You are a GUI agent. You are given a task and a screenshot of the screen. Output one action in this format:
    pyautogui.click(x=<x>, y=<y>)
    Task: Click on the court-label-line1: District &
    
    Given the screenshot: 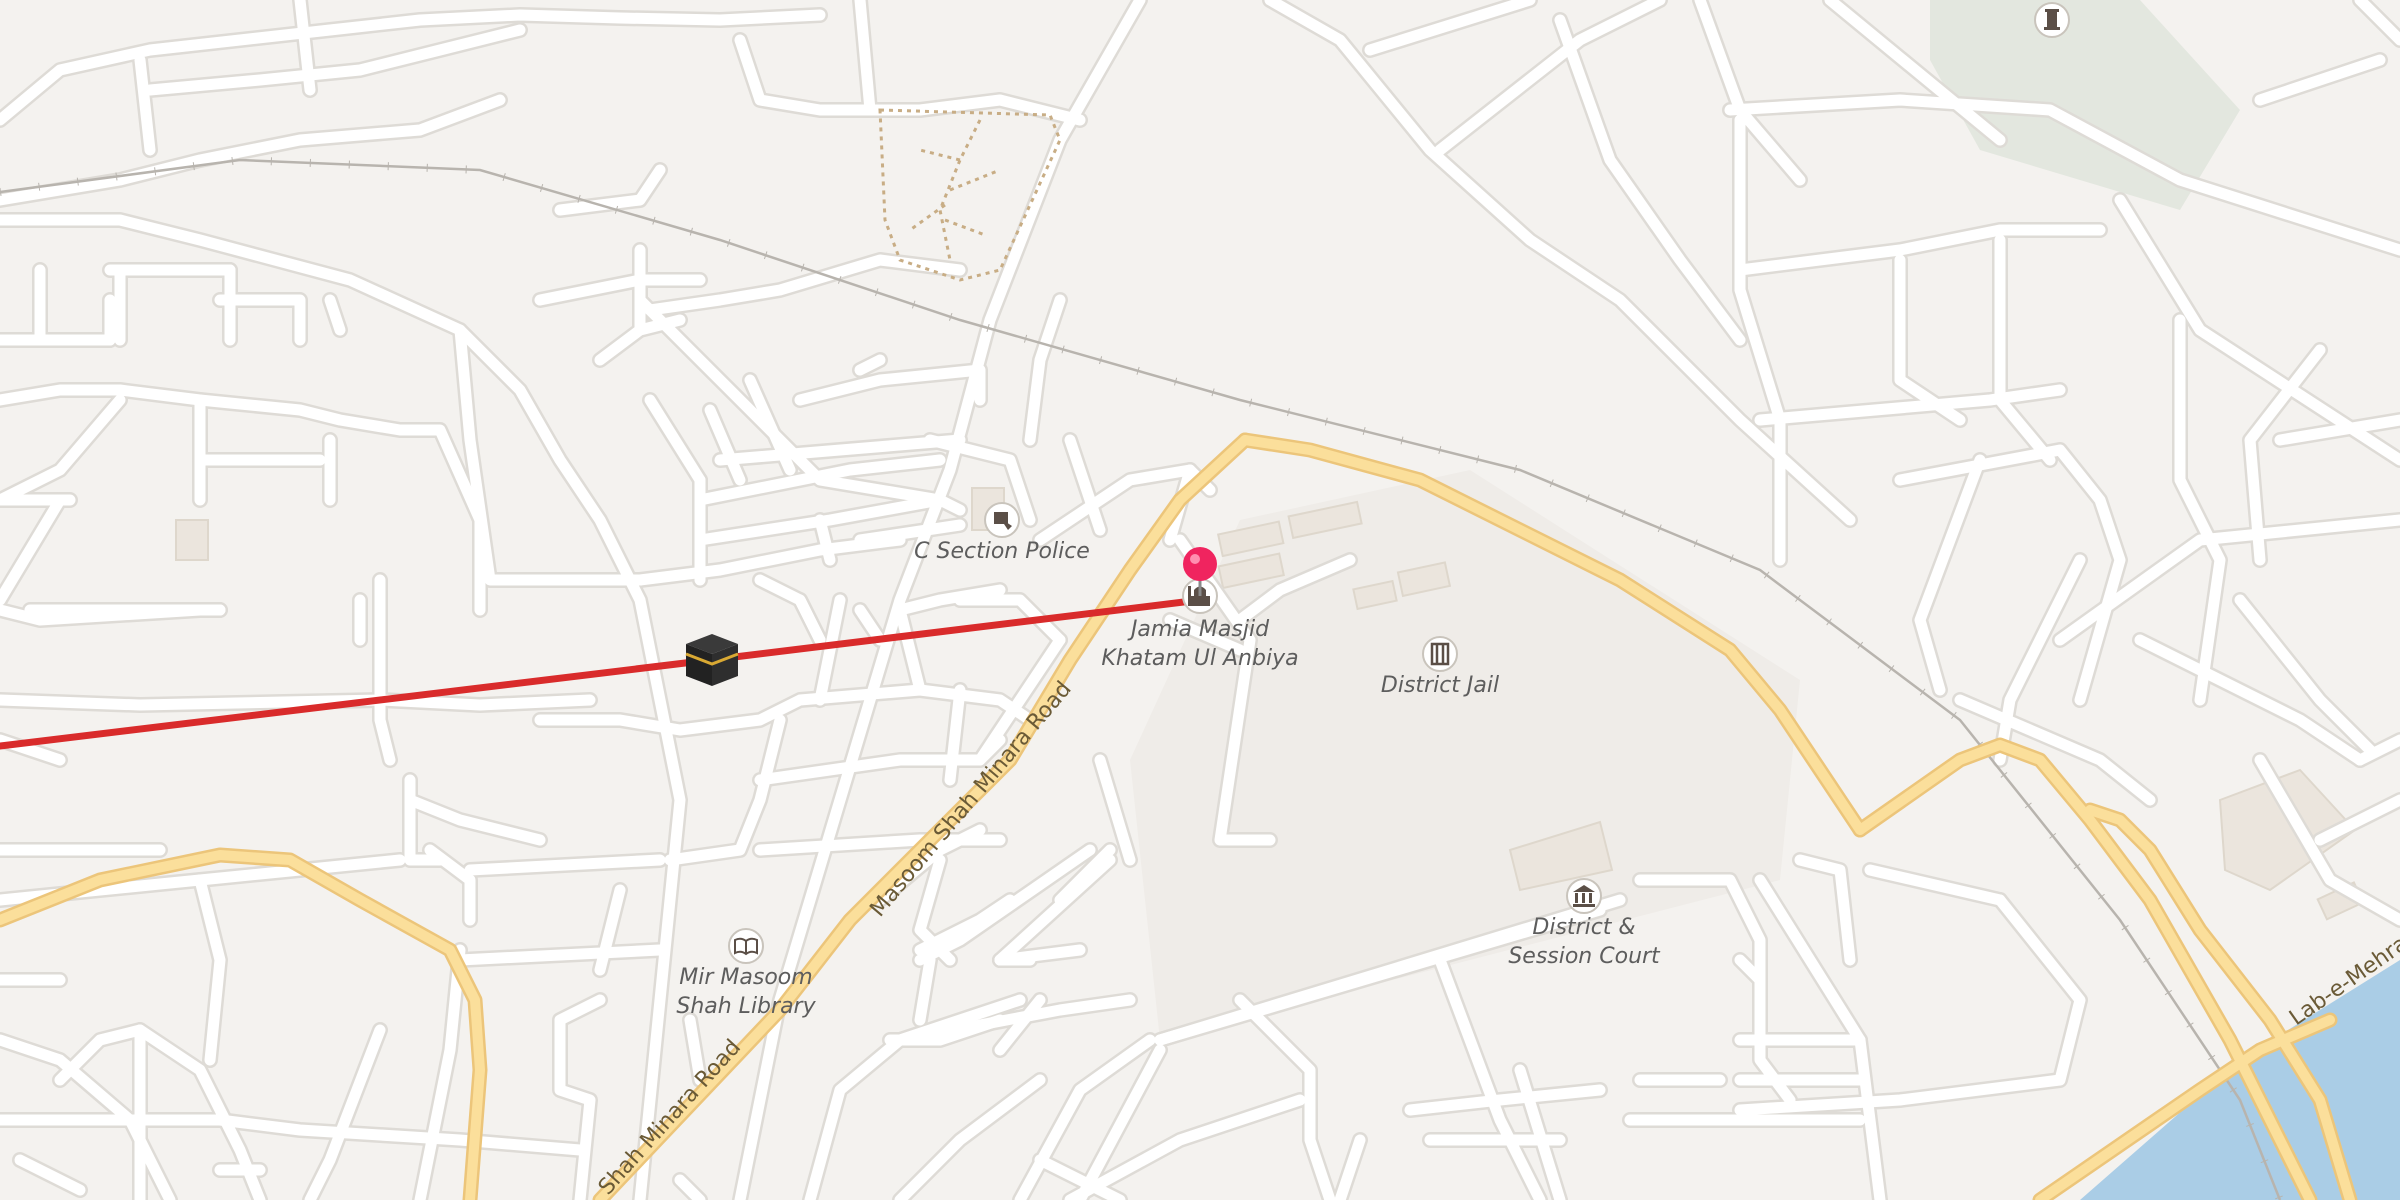 What is the action you would take?
    pyautogui.click(x=1583, y=927)
    